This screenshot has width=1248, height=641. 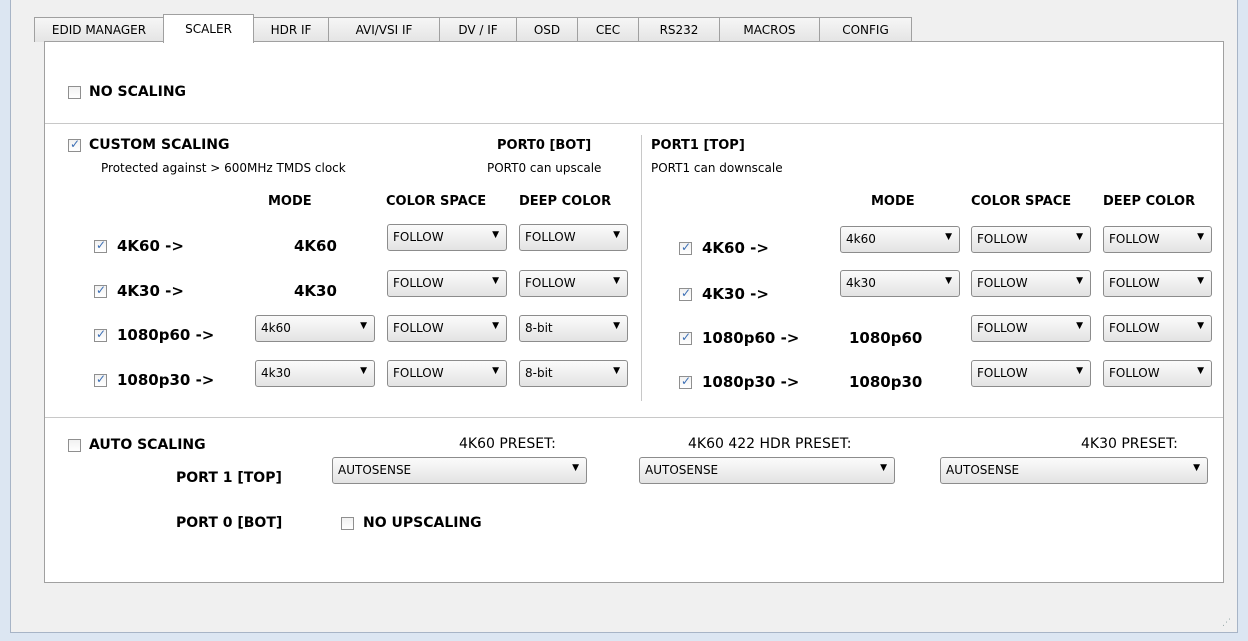 I want to click on tab-scaler: SCALER, so click(x=208, y=28).